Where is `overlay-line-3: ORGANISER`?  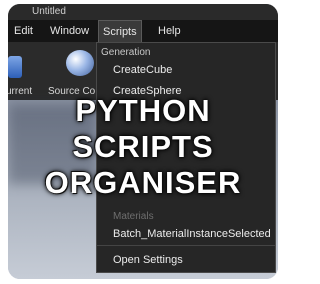 overlay-line-3: ORGANISER is located at coordinates (143, 182).